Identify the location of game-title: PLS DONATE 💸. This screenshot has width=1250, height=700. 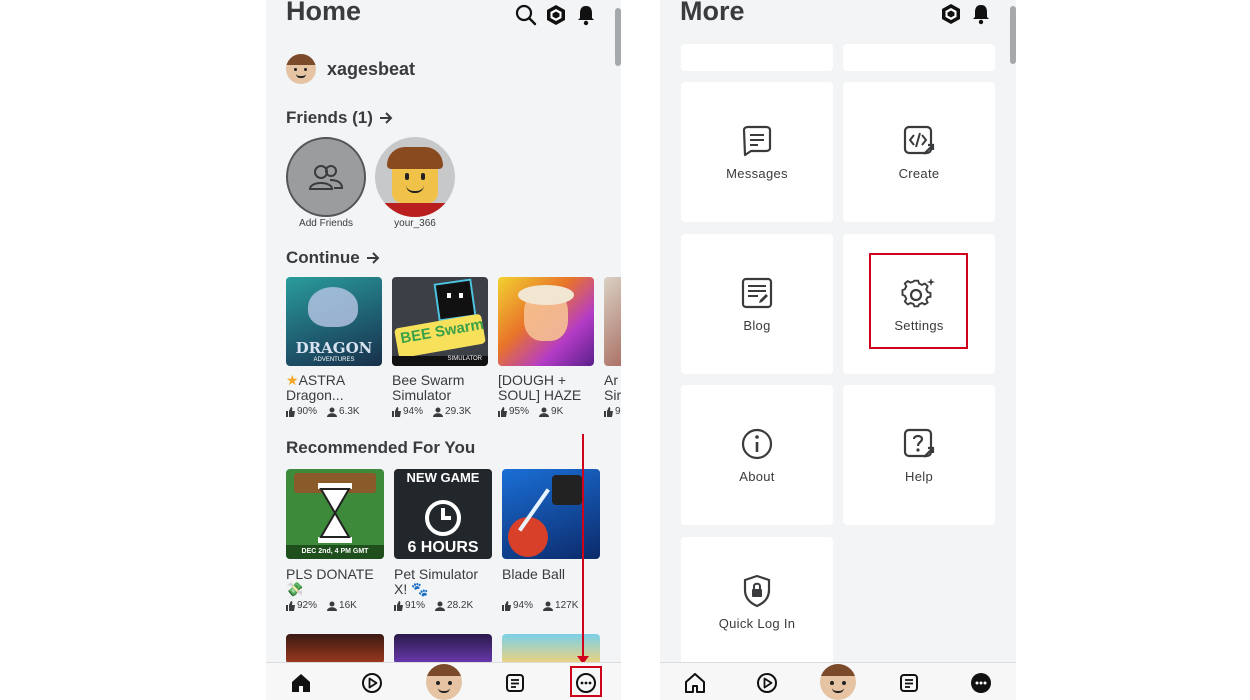
(330, 582).